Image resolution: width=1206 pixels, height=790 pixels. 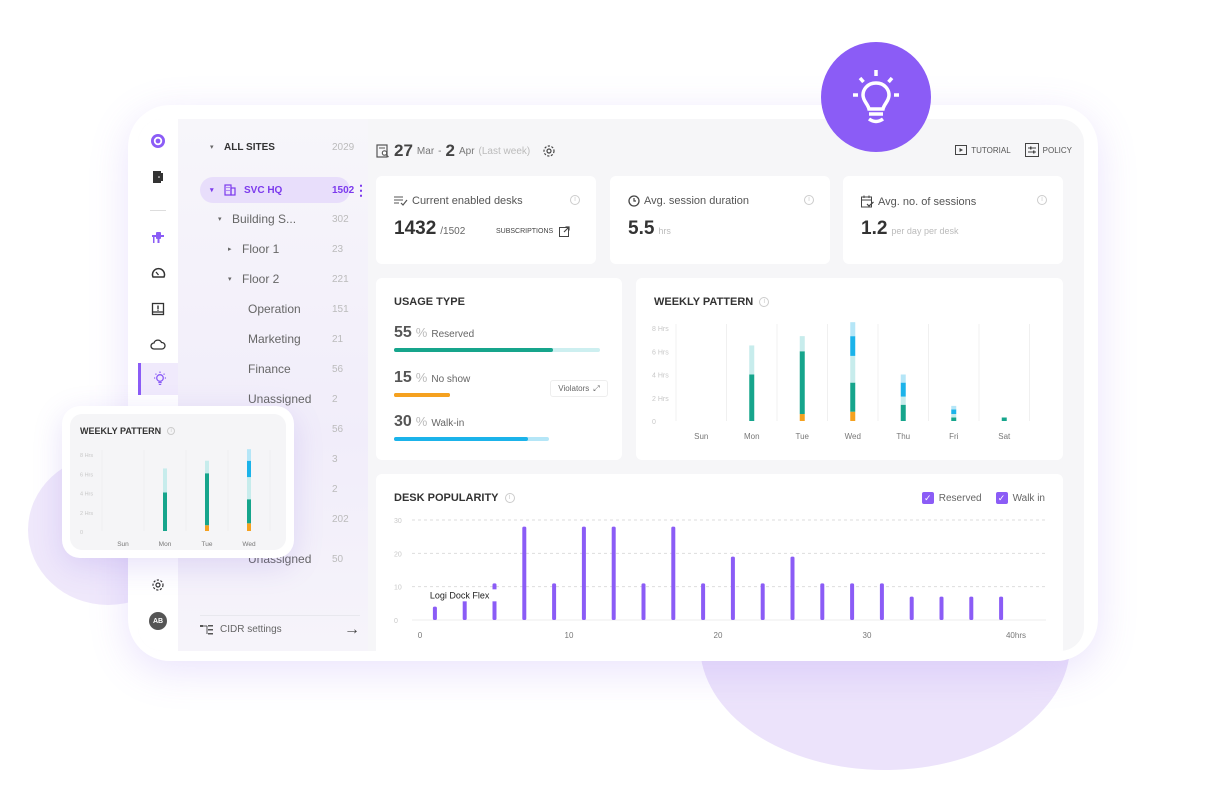 What do you see at coordinates (158, 345) in the screenshot?
I see `cloud-icon` at bounding box center [158, 345].